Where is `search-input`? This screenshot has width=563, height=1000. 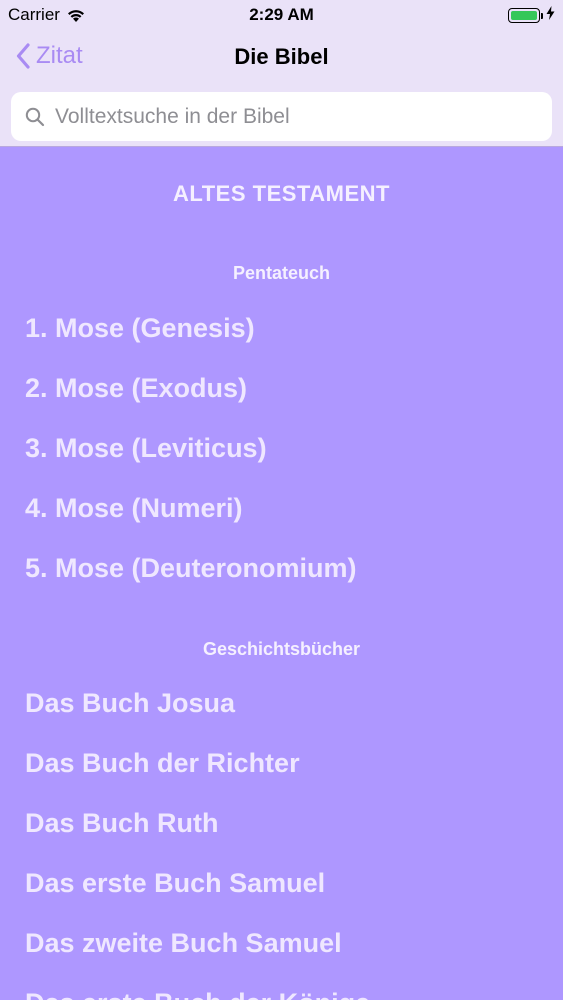
search-input is located at coordinates (290, 116).